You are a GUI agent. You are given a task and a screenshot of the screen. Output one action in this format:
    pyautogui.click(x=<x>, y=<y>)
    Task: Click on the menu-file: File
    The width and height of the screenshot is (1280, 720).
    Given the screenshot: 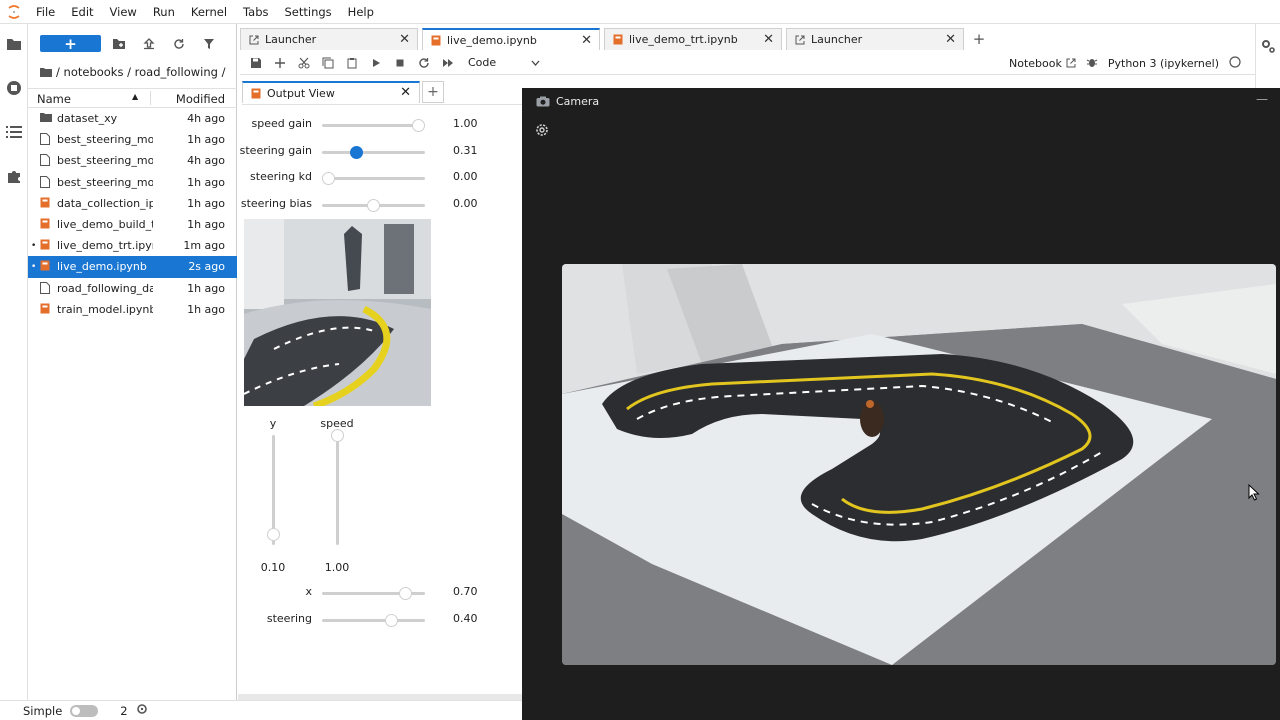 What is the action you would take?
    pyautogui.click(x=45, y=12)
    